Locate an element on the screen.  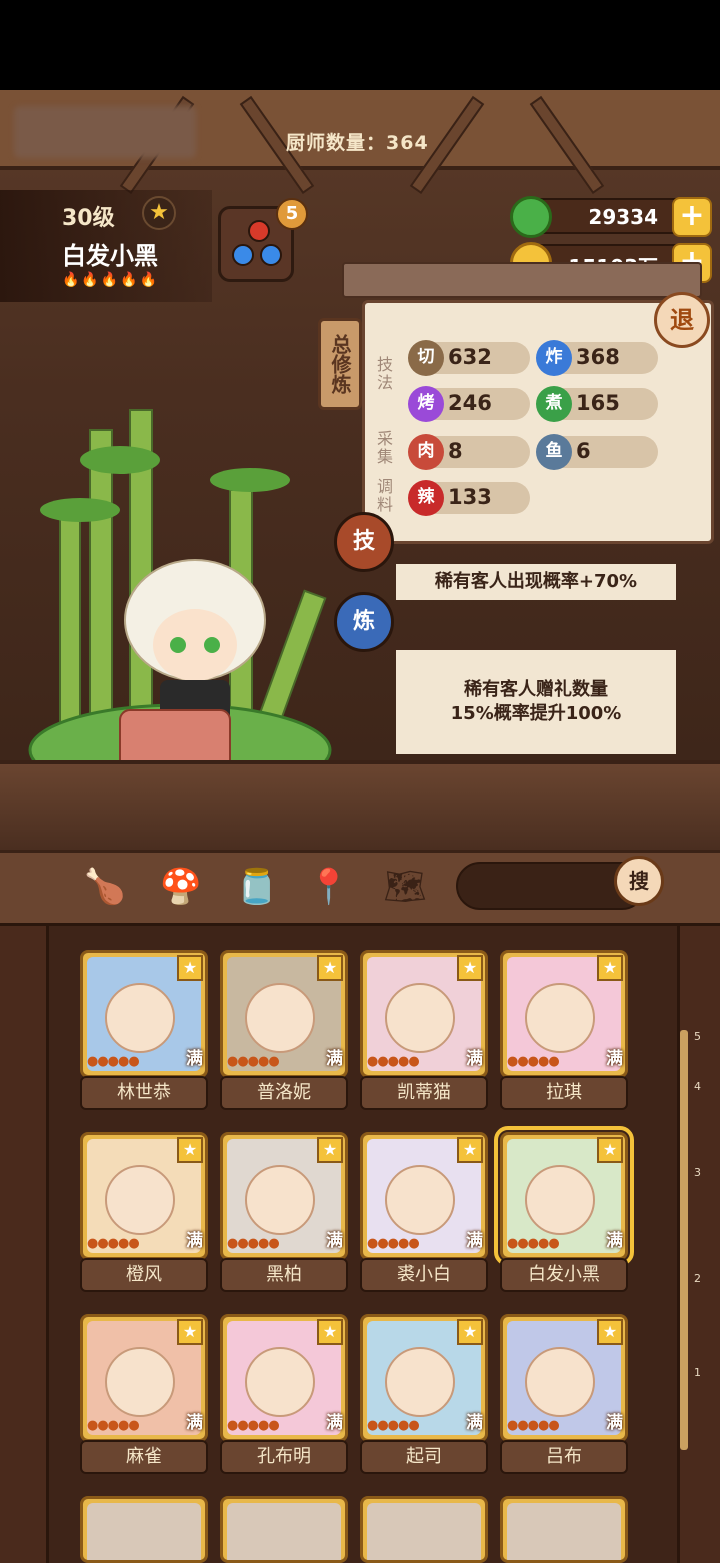
skill-tab: 技 is located at coordinates (364, 542).